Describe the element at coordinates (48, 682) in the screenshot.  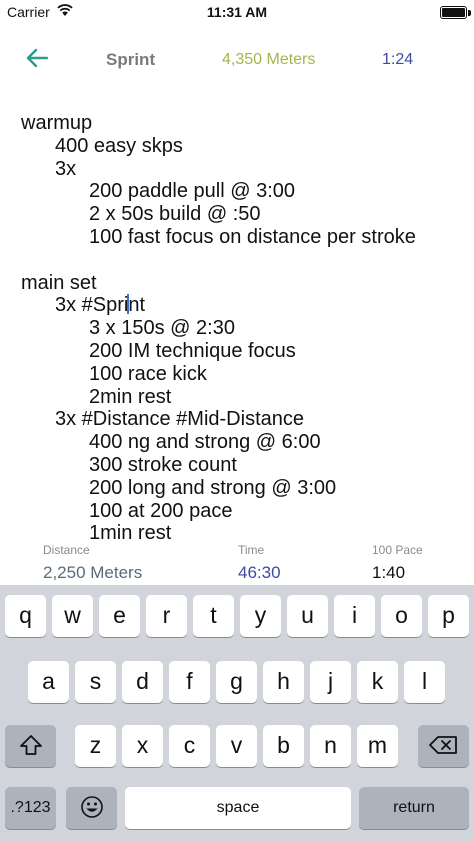
I see `key-a: a` at that location.